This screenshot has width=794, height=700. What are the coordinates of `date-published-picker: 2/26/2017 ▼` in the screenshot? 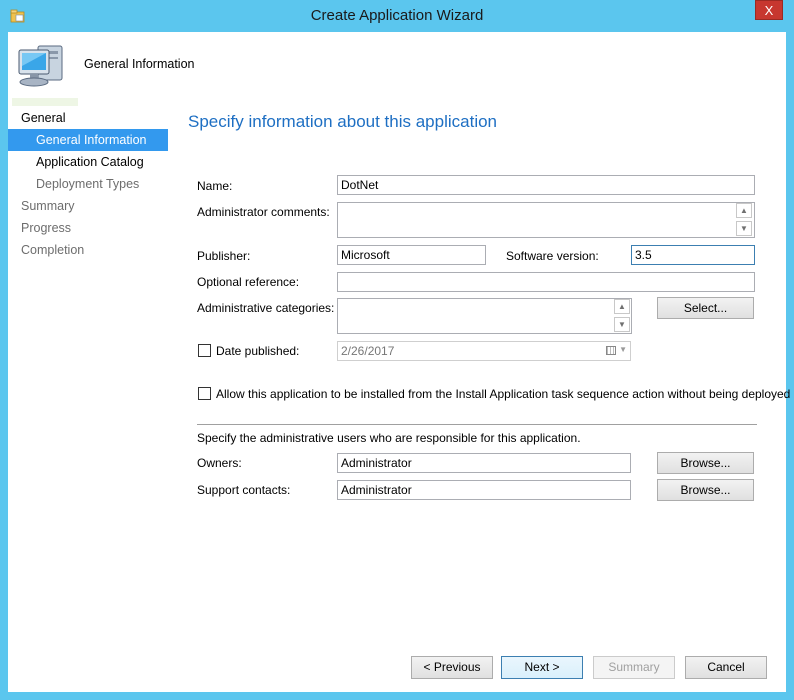 It's located at (484, 351).